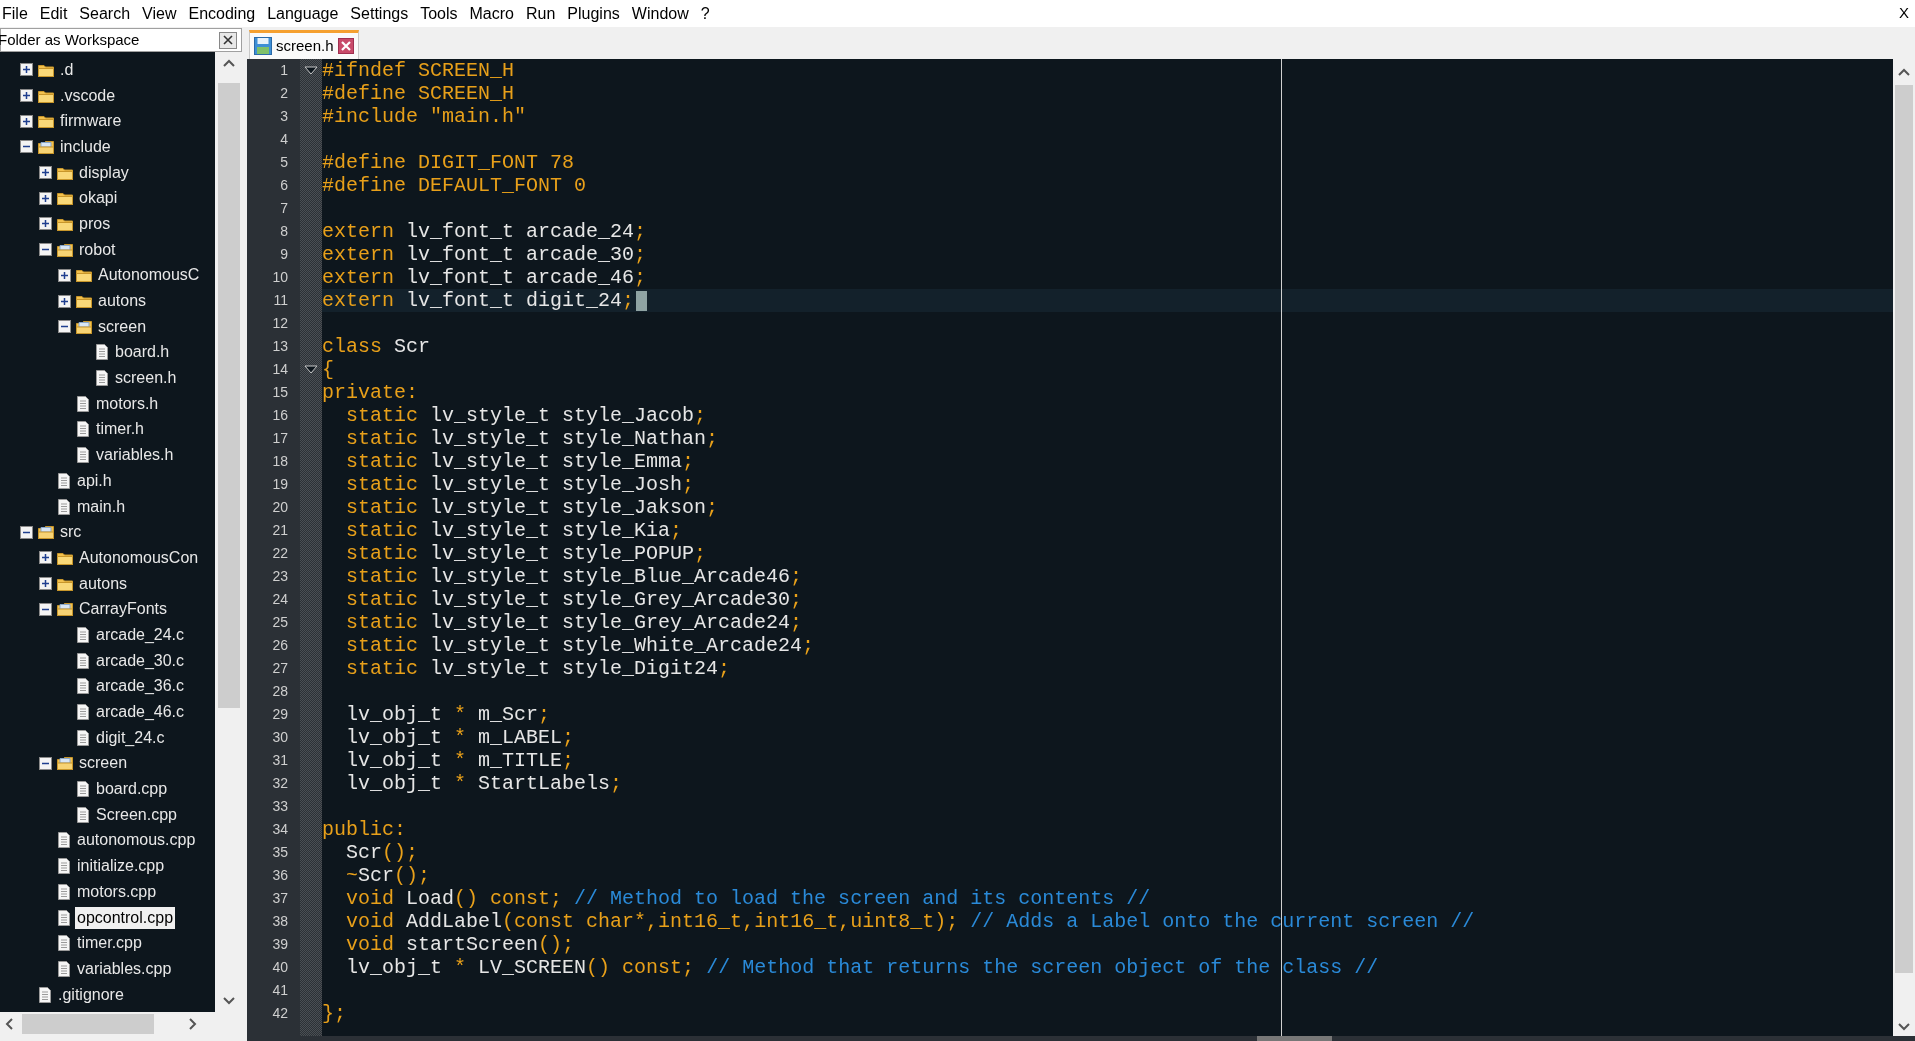  I want to click on line-number: 19, so click(280, 484).